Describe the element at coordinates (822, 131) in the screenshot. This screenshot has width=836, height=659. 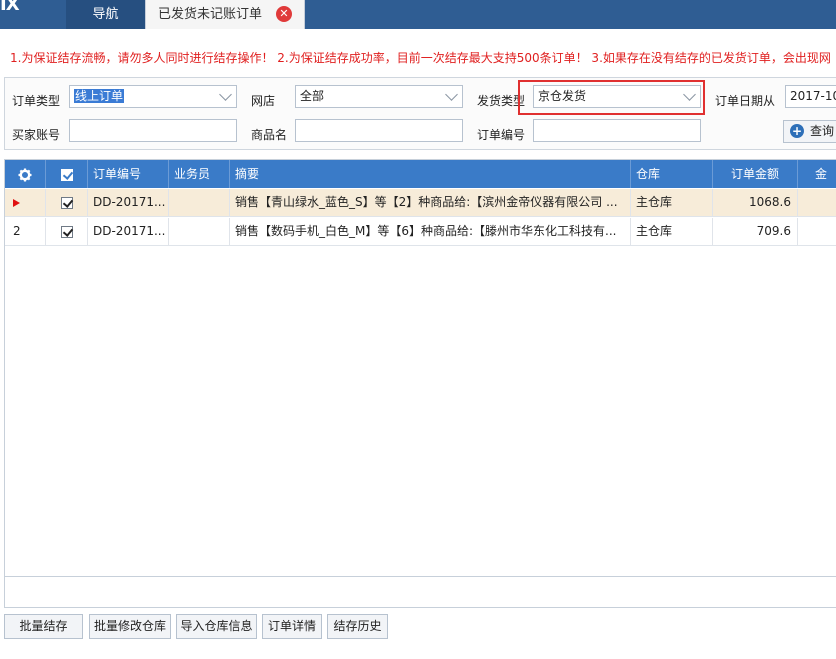
I see `query-label: 查询` at that location.